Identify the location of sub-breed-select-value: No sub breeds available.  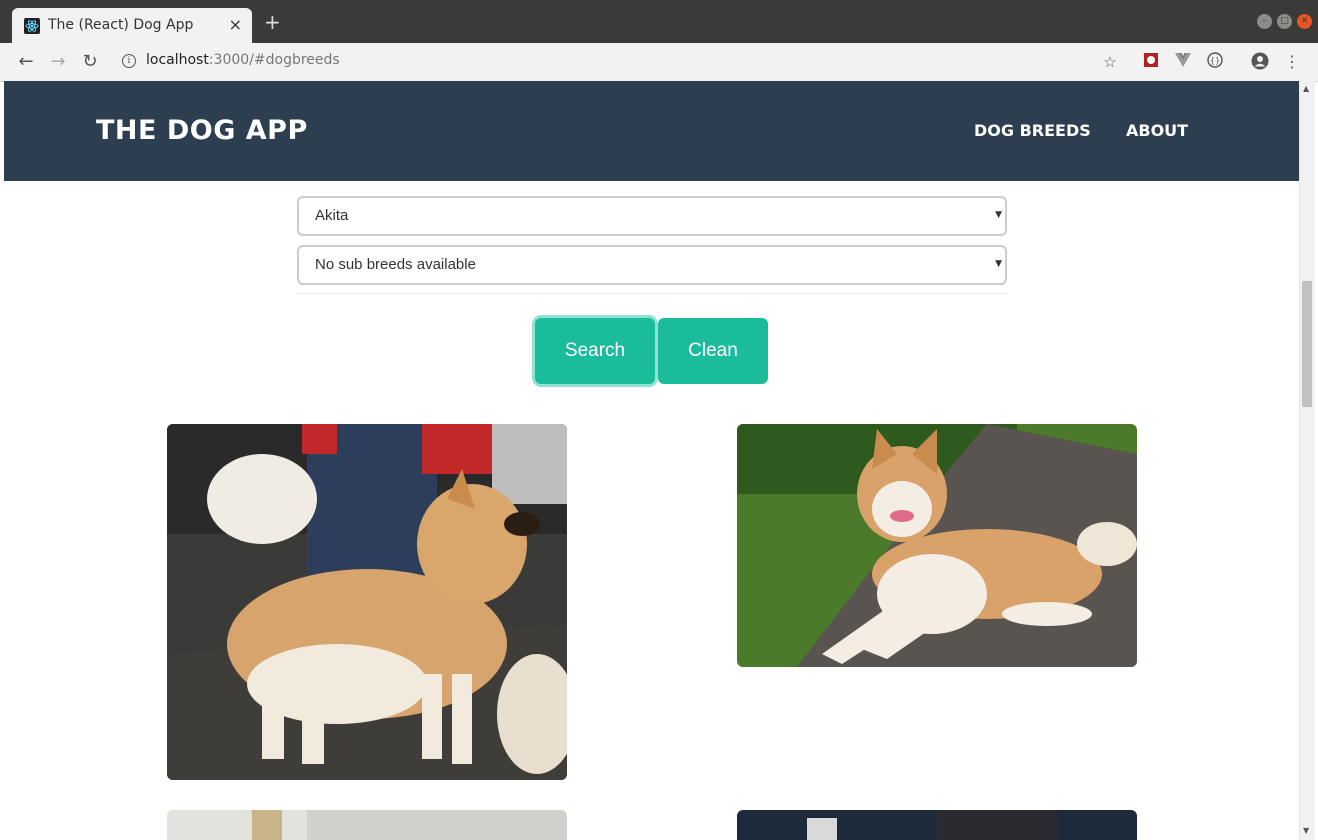
(395, 264).